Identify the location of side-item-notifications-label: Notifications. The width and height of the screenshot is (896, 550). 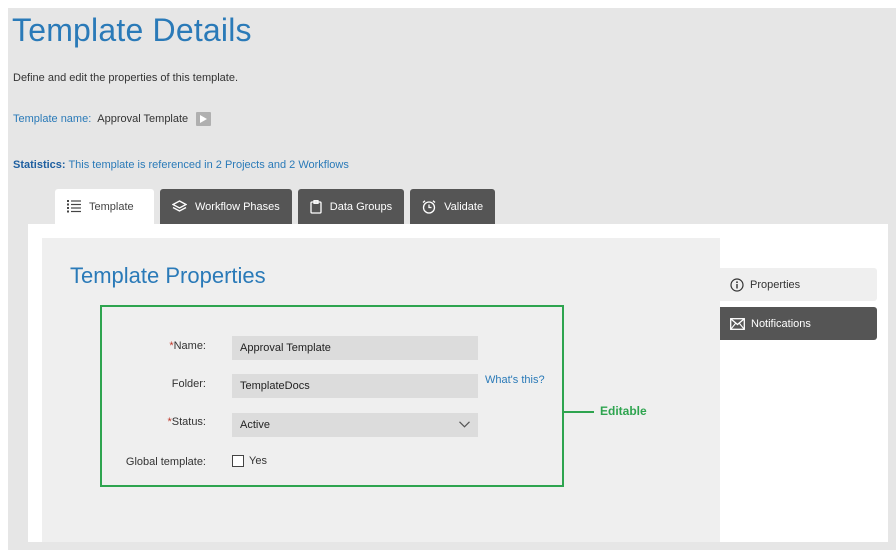
(781, 323).